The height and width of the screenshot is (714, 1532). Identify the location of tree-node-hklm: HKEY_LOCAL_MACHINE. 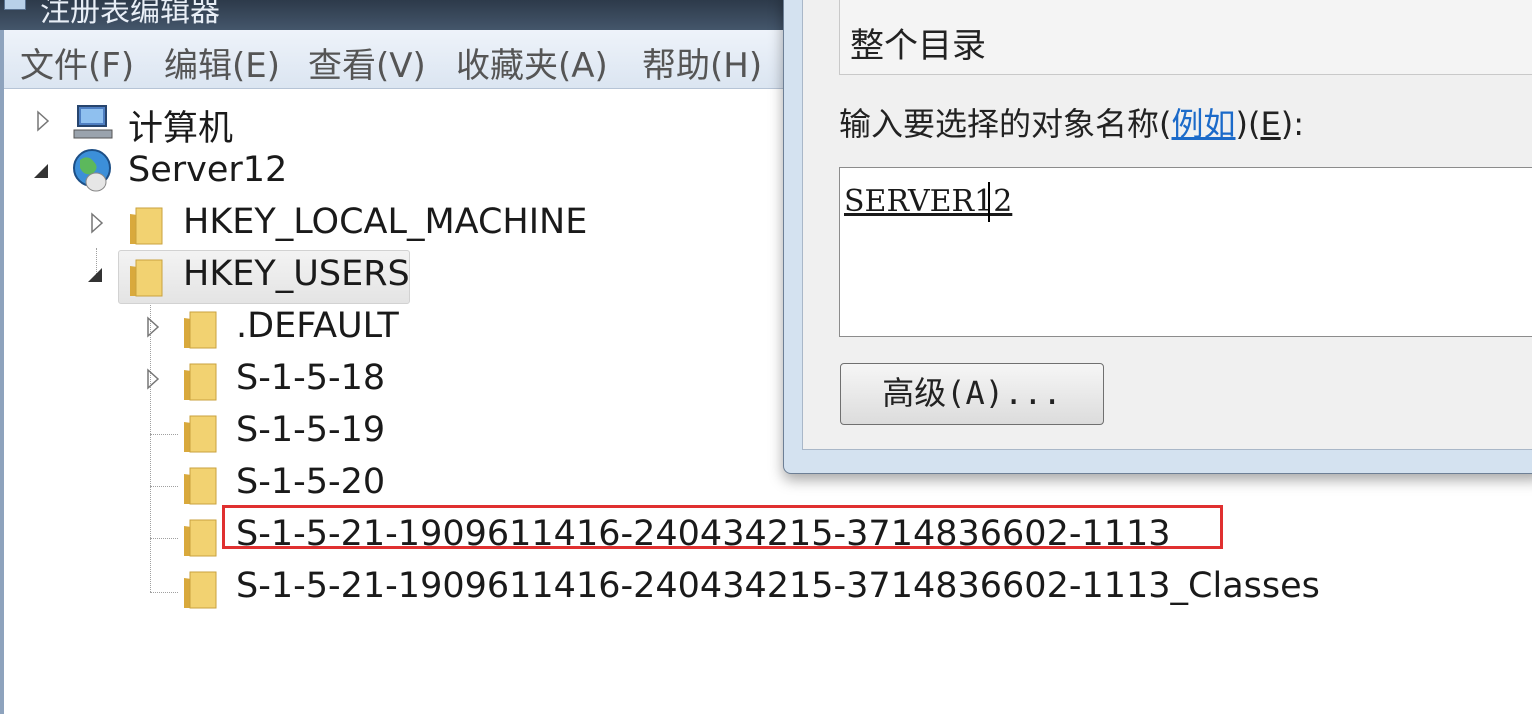
(310, 224).